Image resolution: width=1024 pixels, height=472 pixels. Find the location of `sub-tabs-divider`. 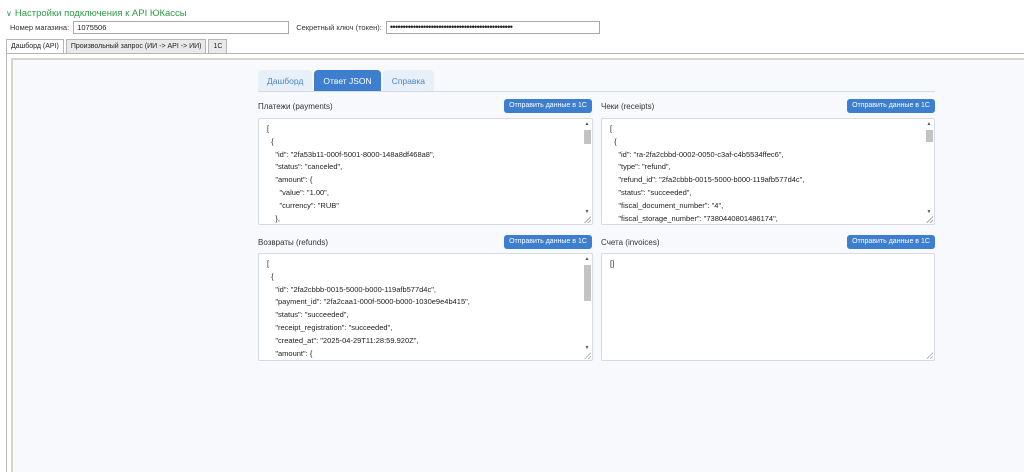

sub-tabs-divider is located at coordinates (596, 91).